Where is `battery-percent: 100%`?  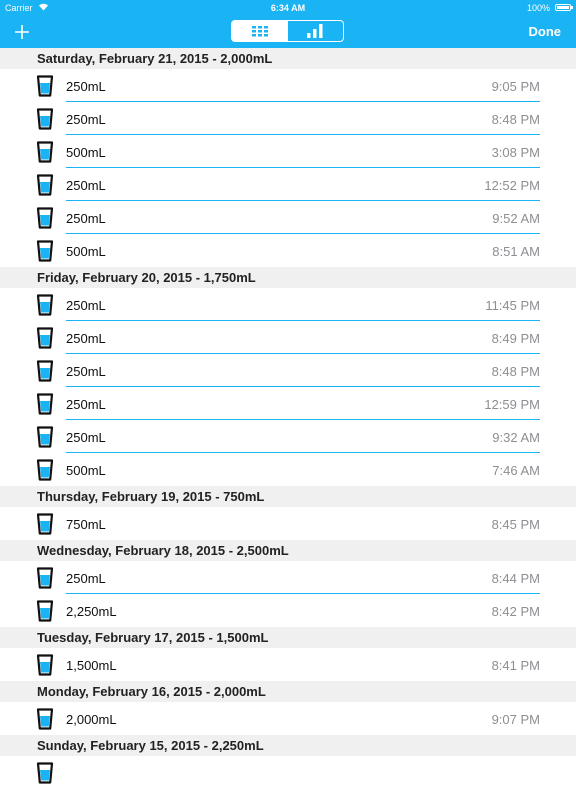 battery-percent: 100% is located at coordinates (538, 8).